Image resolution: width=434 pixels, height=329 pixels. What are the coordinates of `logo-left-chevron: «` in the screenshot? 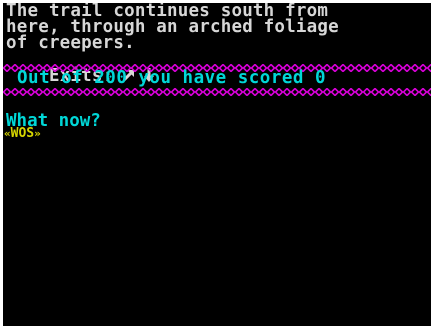 It's located at (7, 133).